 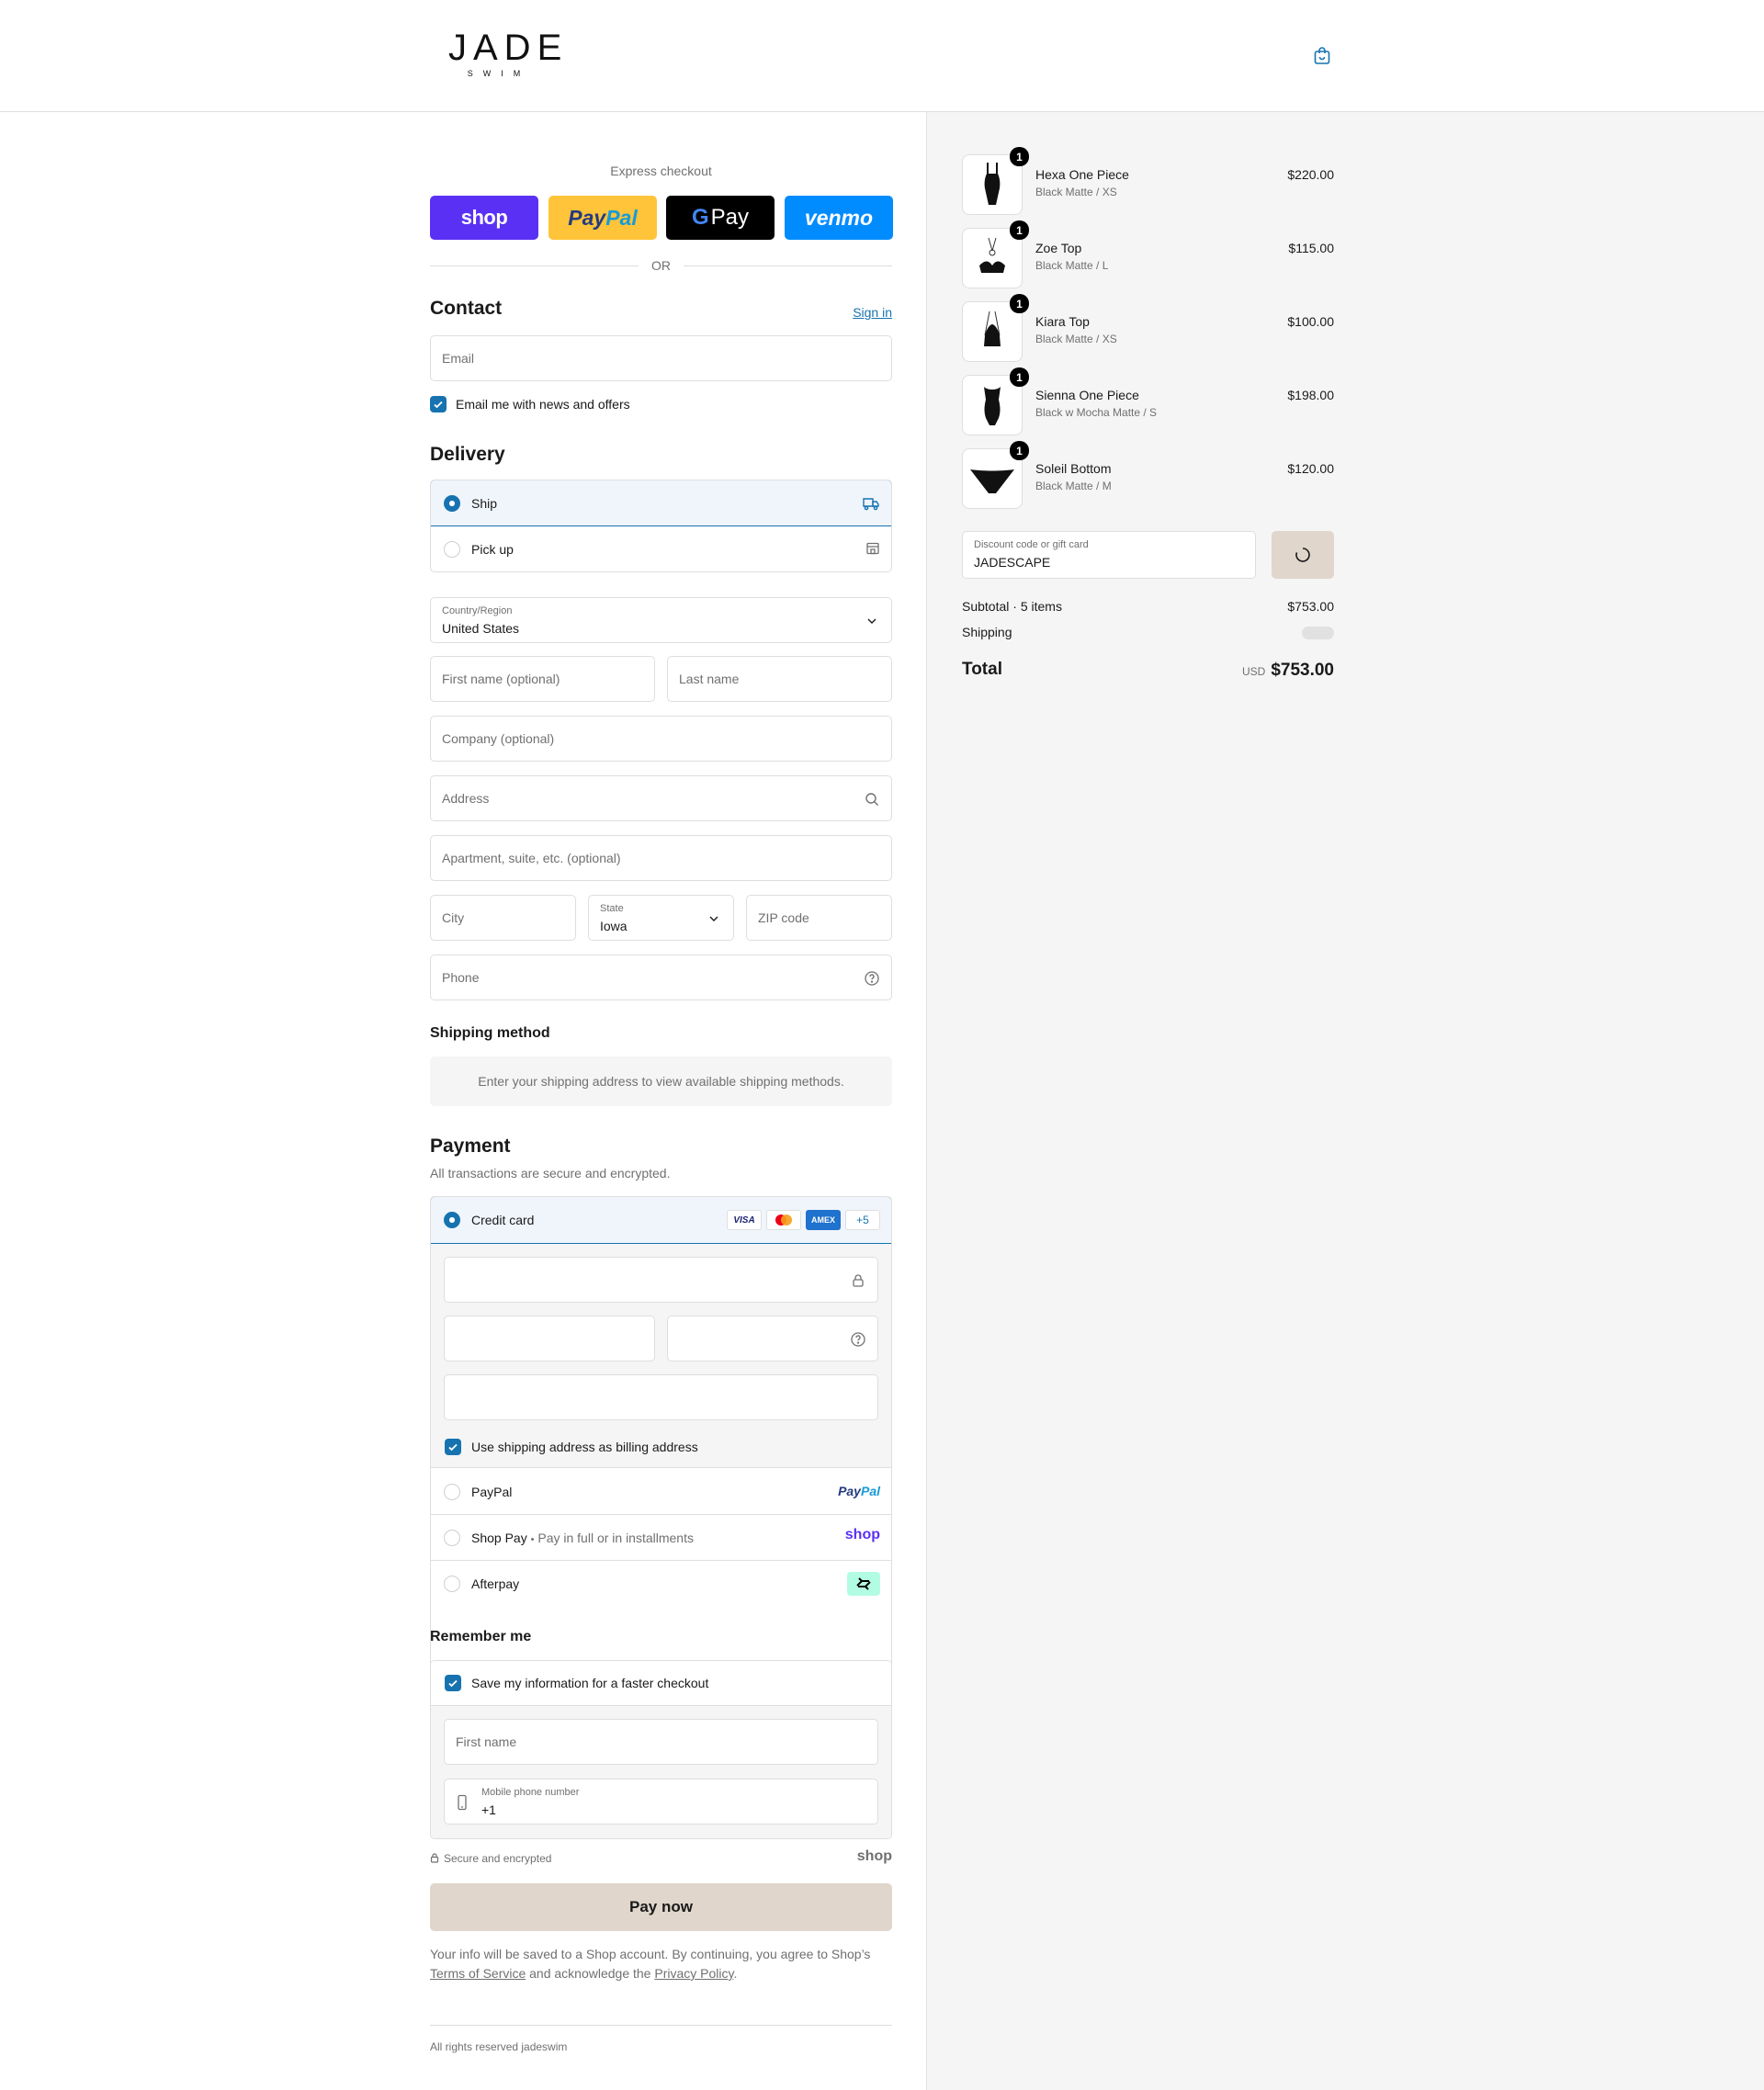 I want to click on product-price: $198.00, so click(x=1310, y=395).